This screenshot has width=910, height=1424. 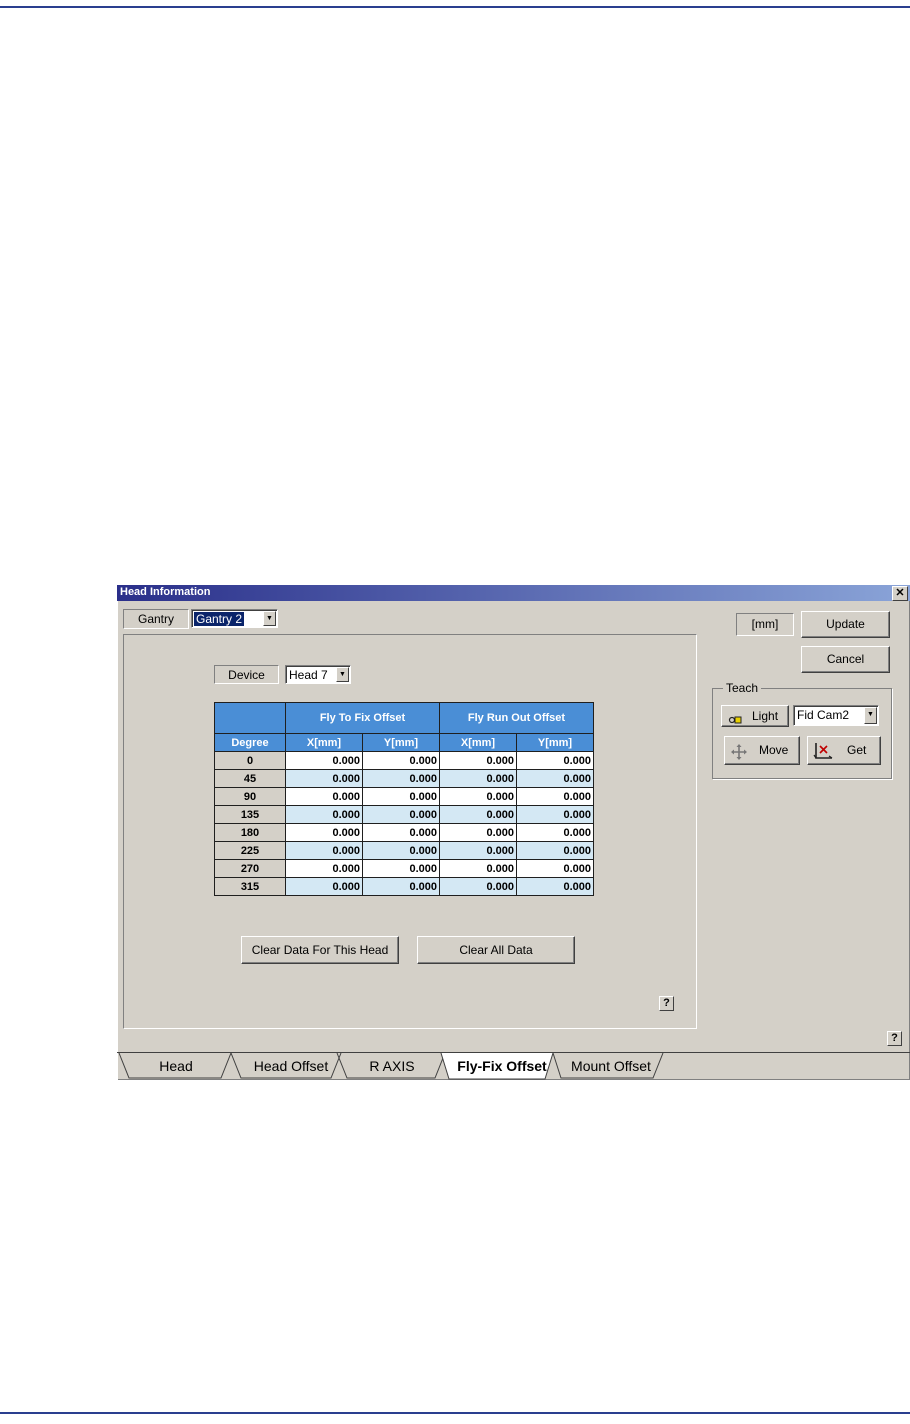 I want to click on col-fix-y: Y[mm], so click(x=401, y=742).